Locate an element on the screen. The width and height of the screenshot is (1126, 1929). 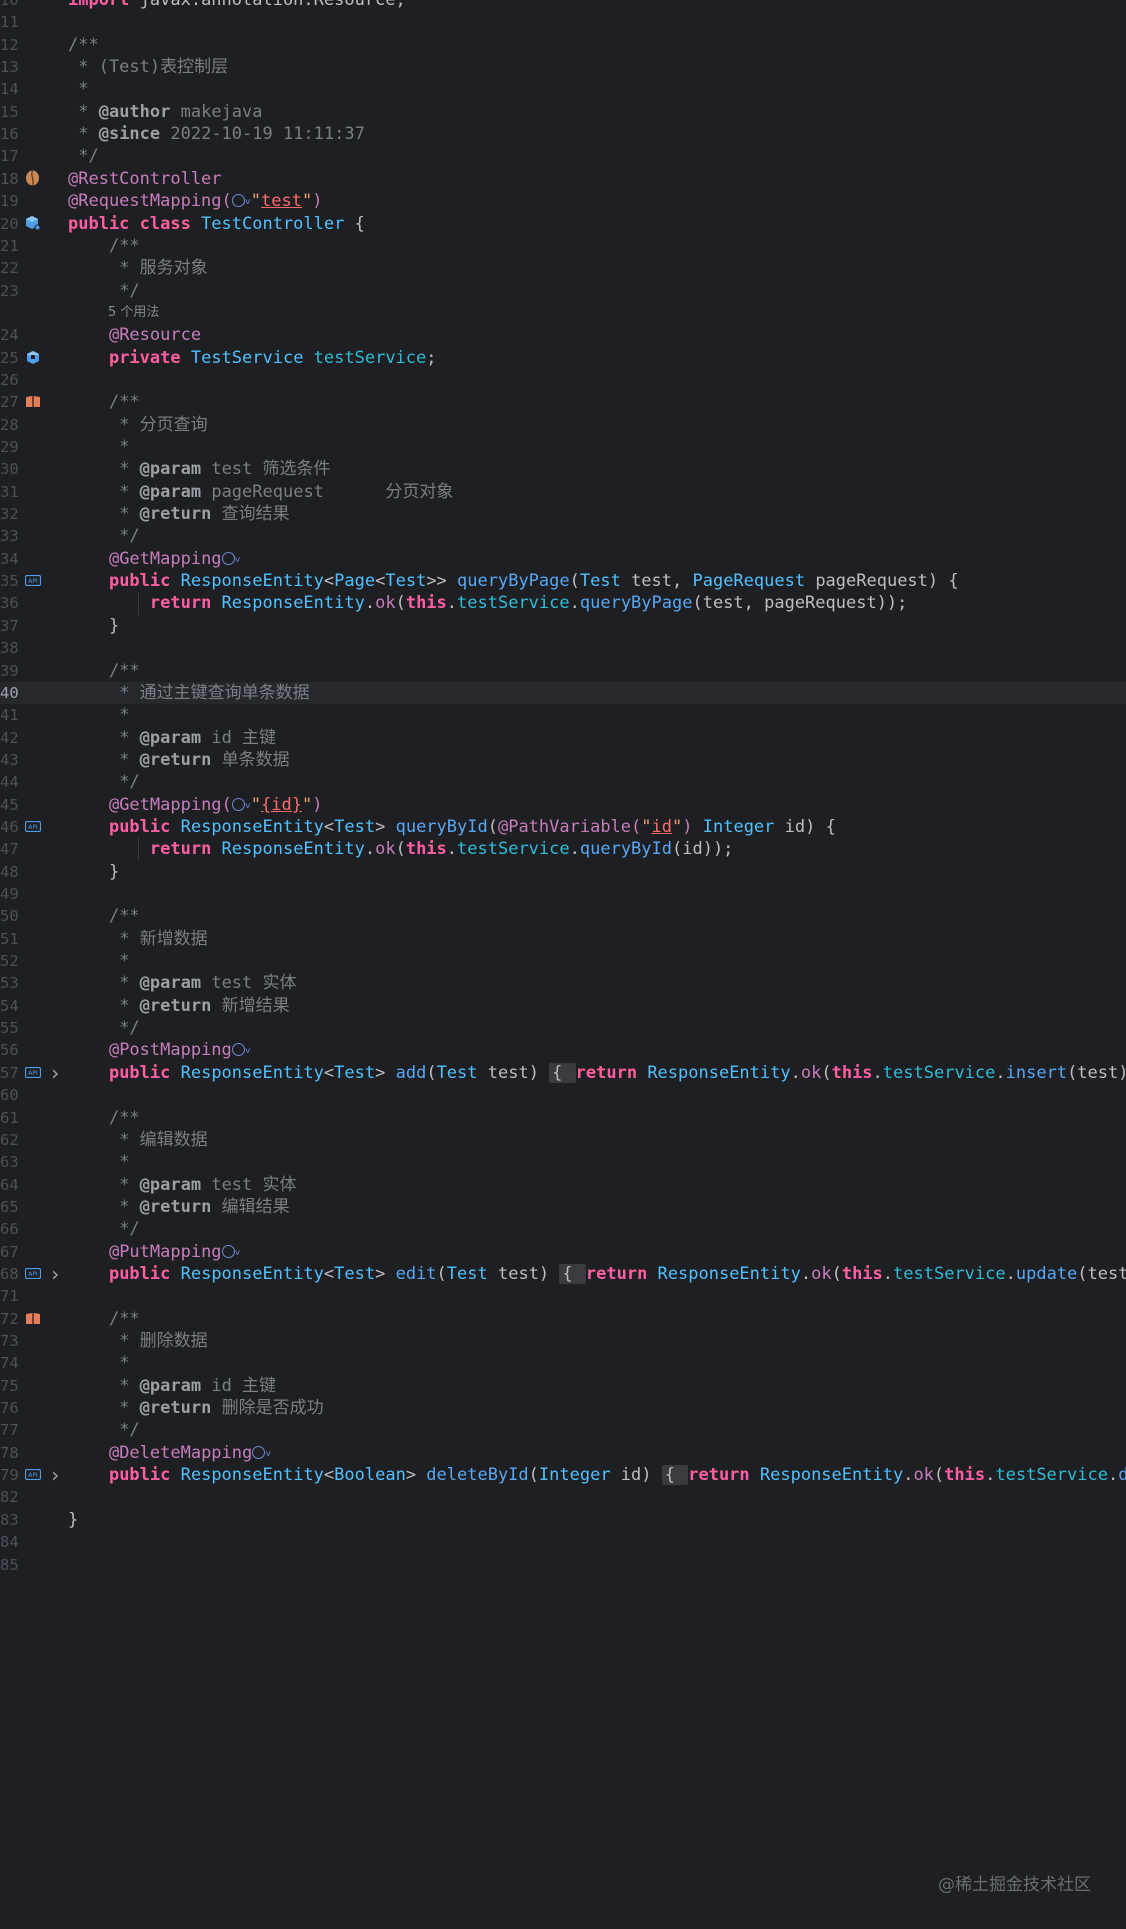
code-line: 13 * (Test)表控制层 is located at coordinates (563, 67).